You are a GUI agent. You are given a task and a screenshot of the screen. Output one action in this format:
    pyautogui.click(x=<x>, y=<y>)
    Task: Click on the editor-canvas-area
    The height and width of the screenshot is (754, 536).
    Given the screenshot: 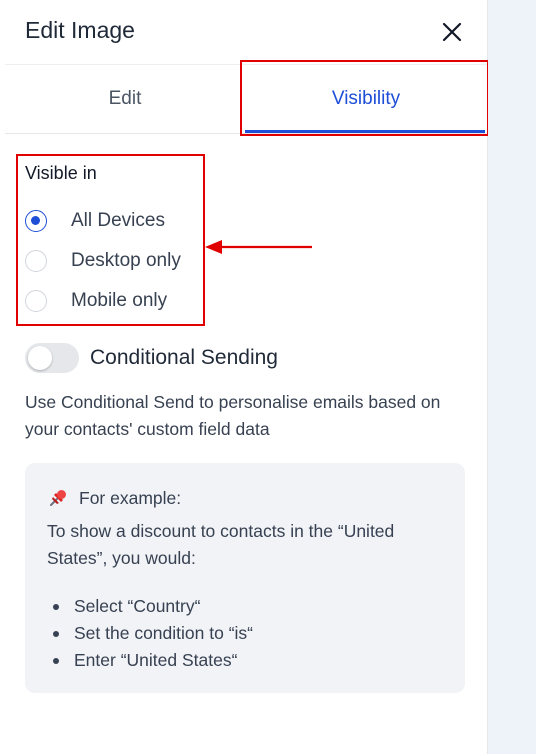 What is the action you would take?
    pyautogui.click(x=512, y=377)
    